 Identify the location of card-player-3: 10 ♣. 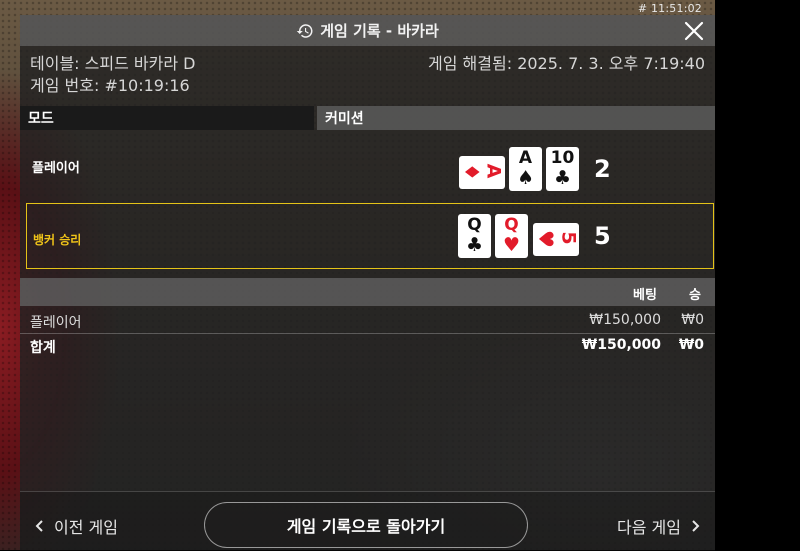
(562, 169).